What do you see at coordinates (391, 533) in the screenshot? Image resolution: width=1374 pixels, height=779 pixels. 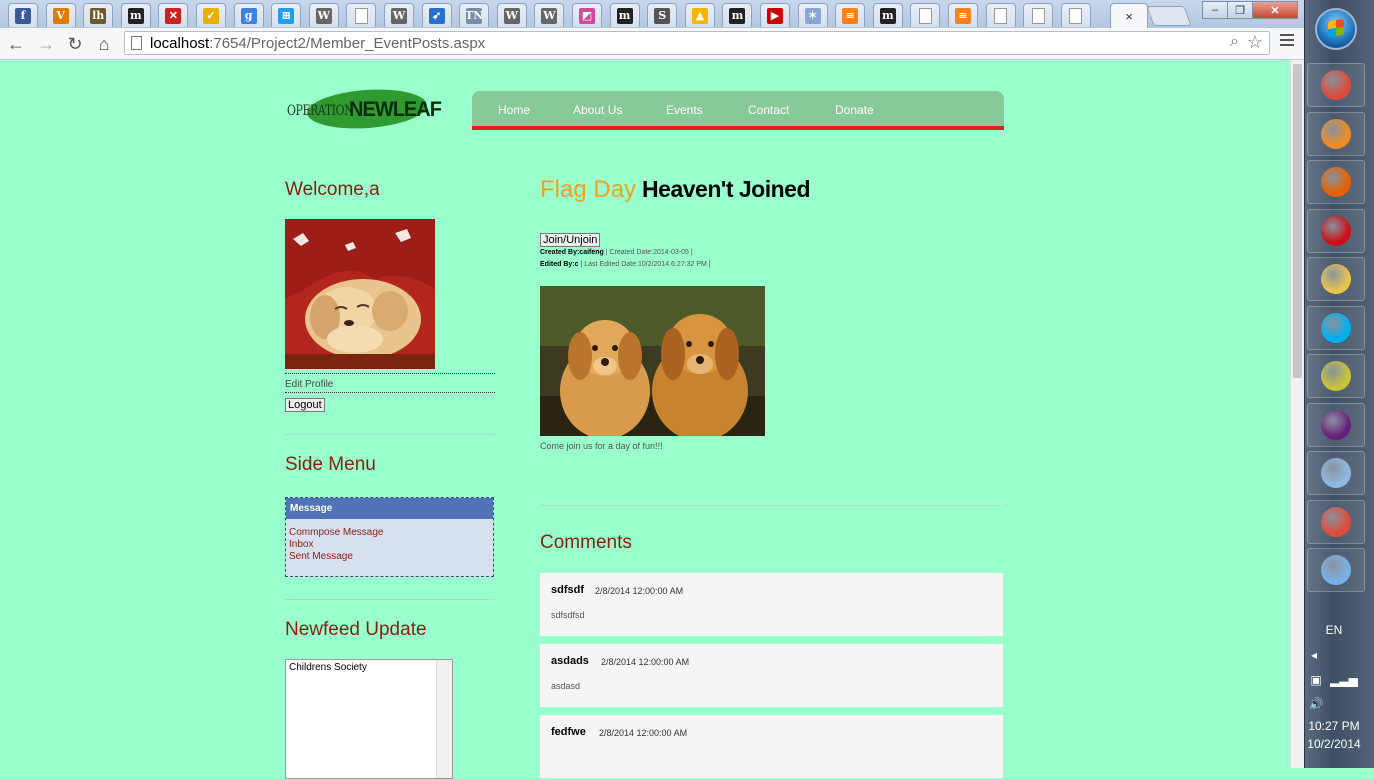 I see `compose-message-link: Commpose Message` at bounding box center [391, 533].